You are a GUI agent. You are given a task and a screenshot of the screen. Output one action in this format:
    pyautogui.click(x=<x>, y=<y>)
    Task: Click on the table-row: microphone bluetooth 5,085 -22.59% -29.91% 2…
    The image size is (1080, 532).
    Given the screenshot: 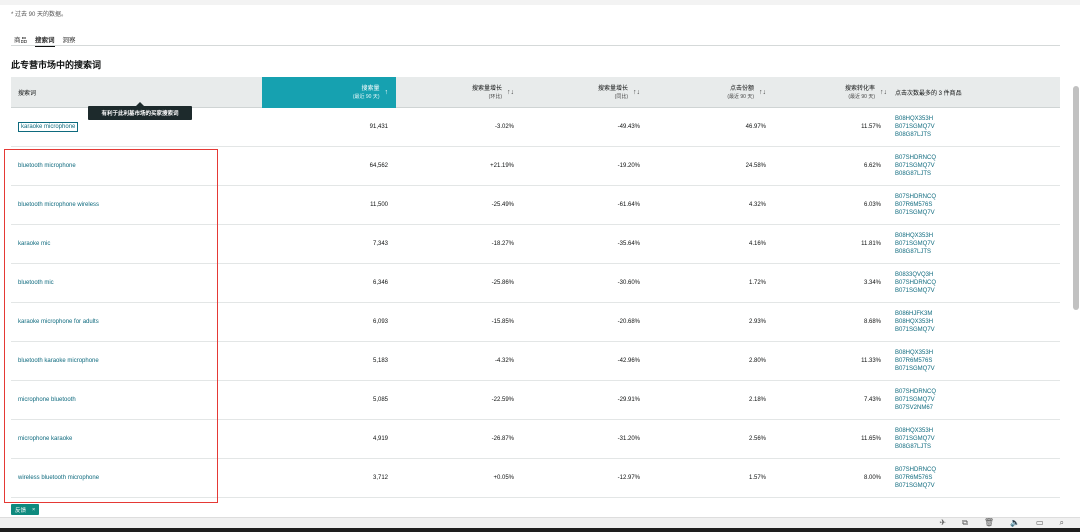 What is the action you would take?
    pyautogui.click(x=535, y=400)
    